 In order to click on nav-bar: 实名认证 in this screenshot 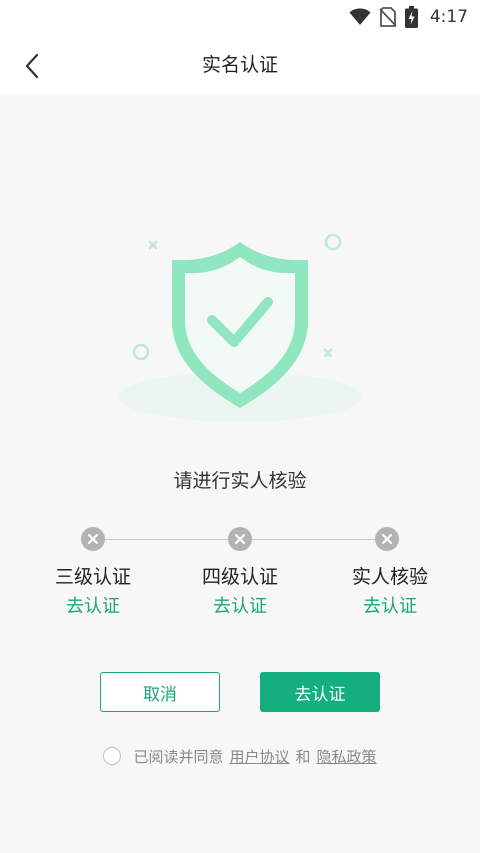, I will do `click(240, 64)`.